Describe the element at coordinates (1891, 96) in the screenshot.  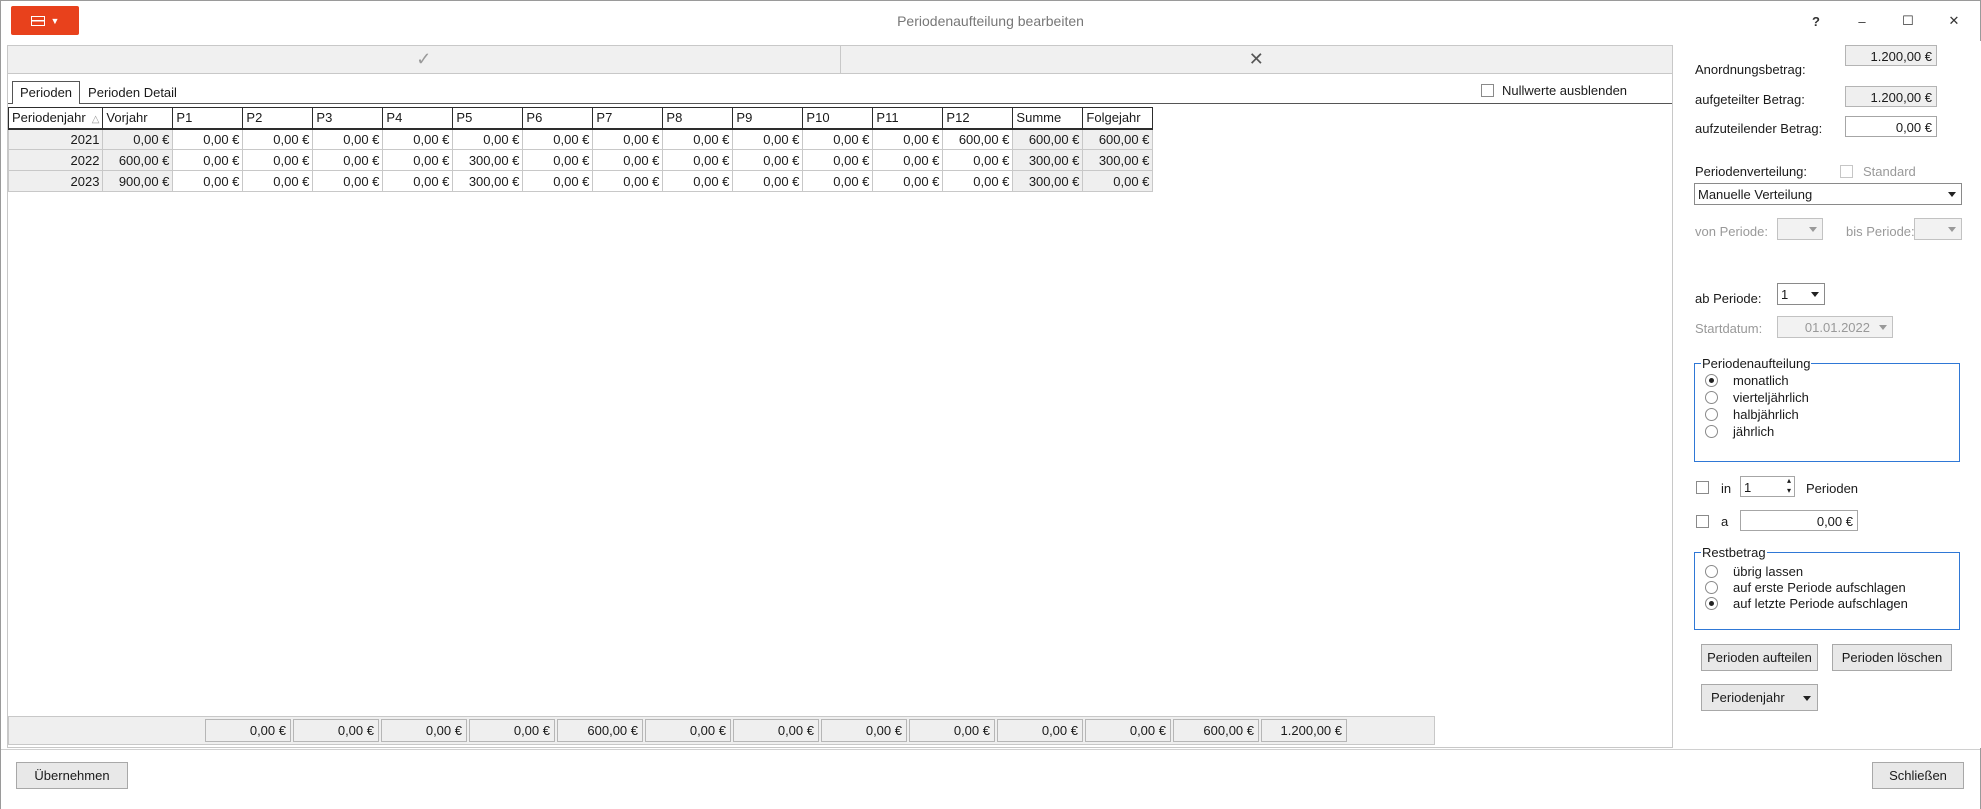
I see `aufgeteilt-value: 1.200,00 €` at that location.